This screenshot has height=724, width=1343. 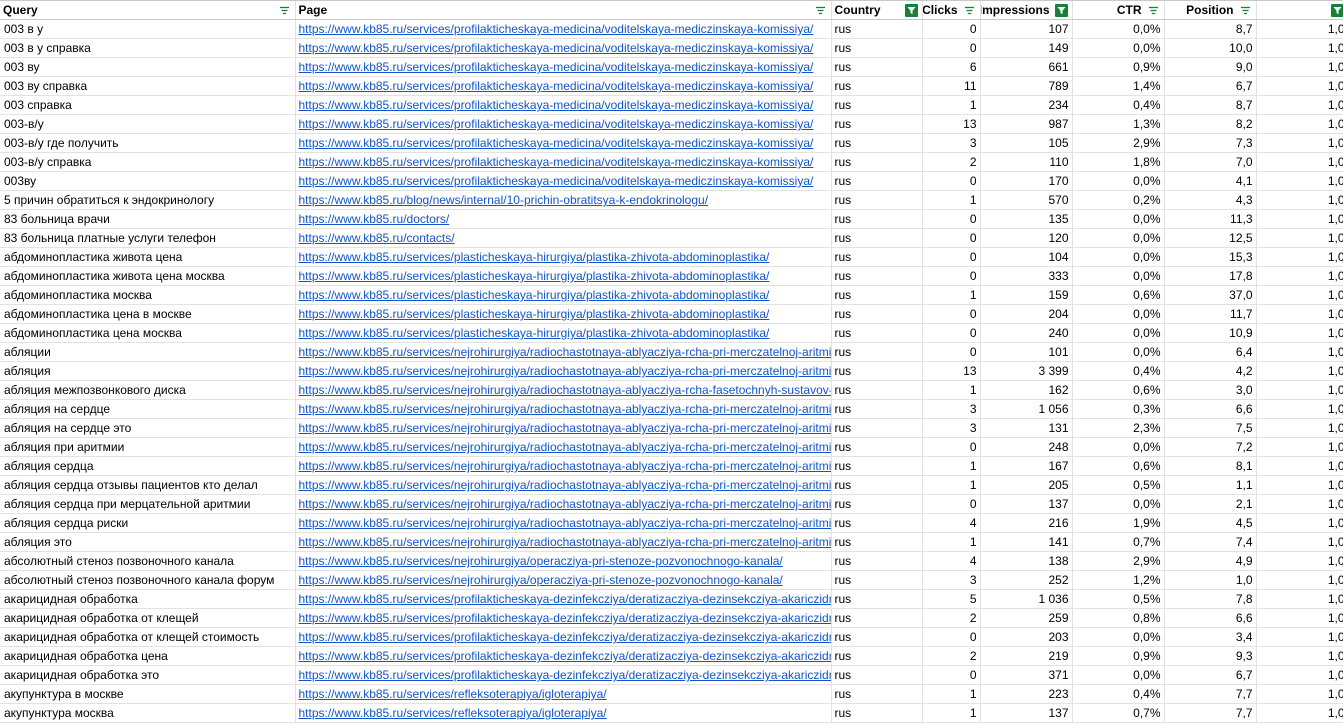 I want to click on cell-clicks: 3, so click(x=951, y=143).